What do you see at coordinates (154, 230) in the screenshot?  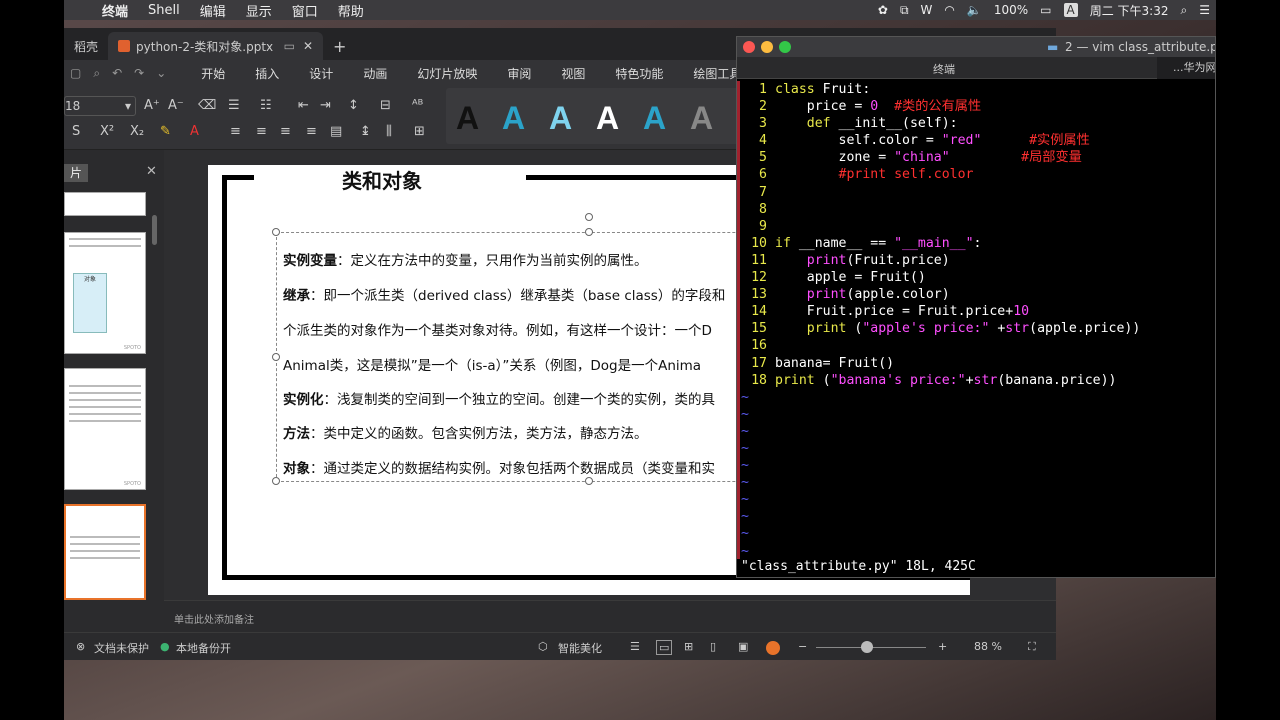 I see `panel-scrollbar` at bounding box center [154, 230].